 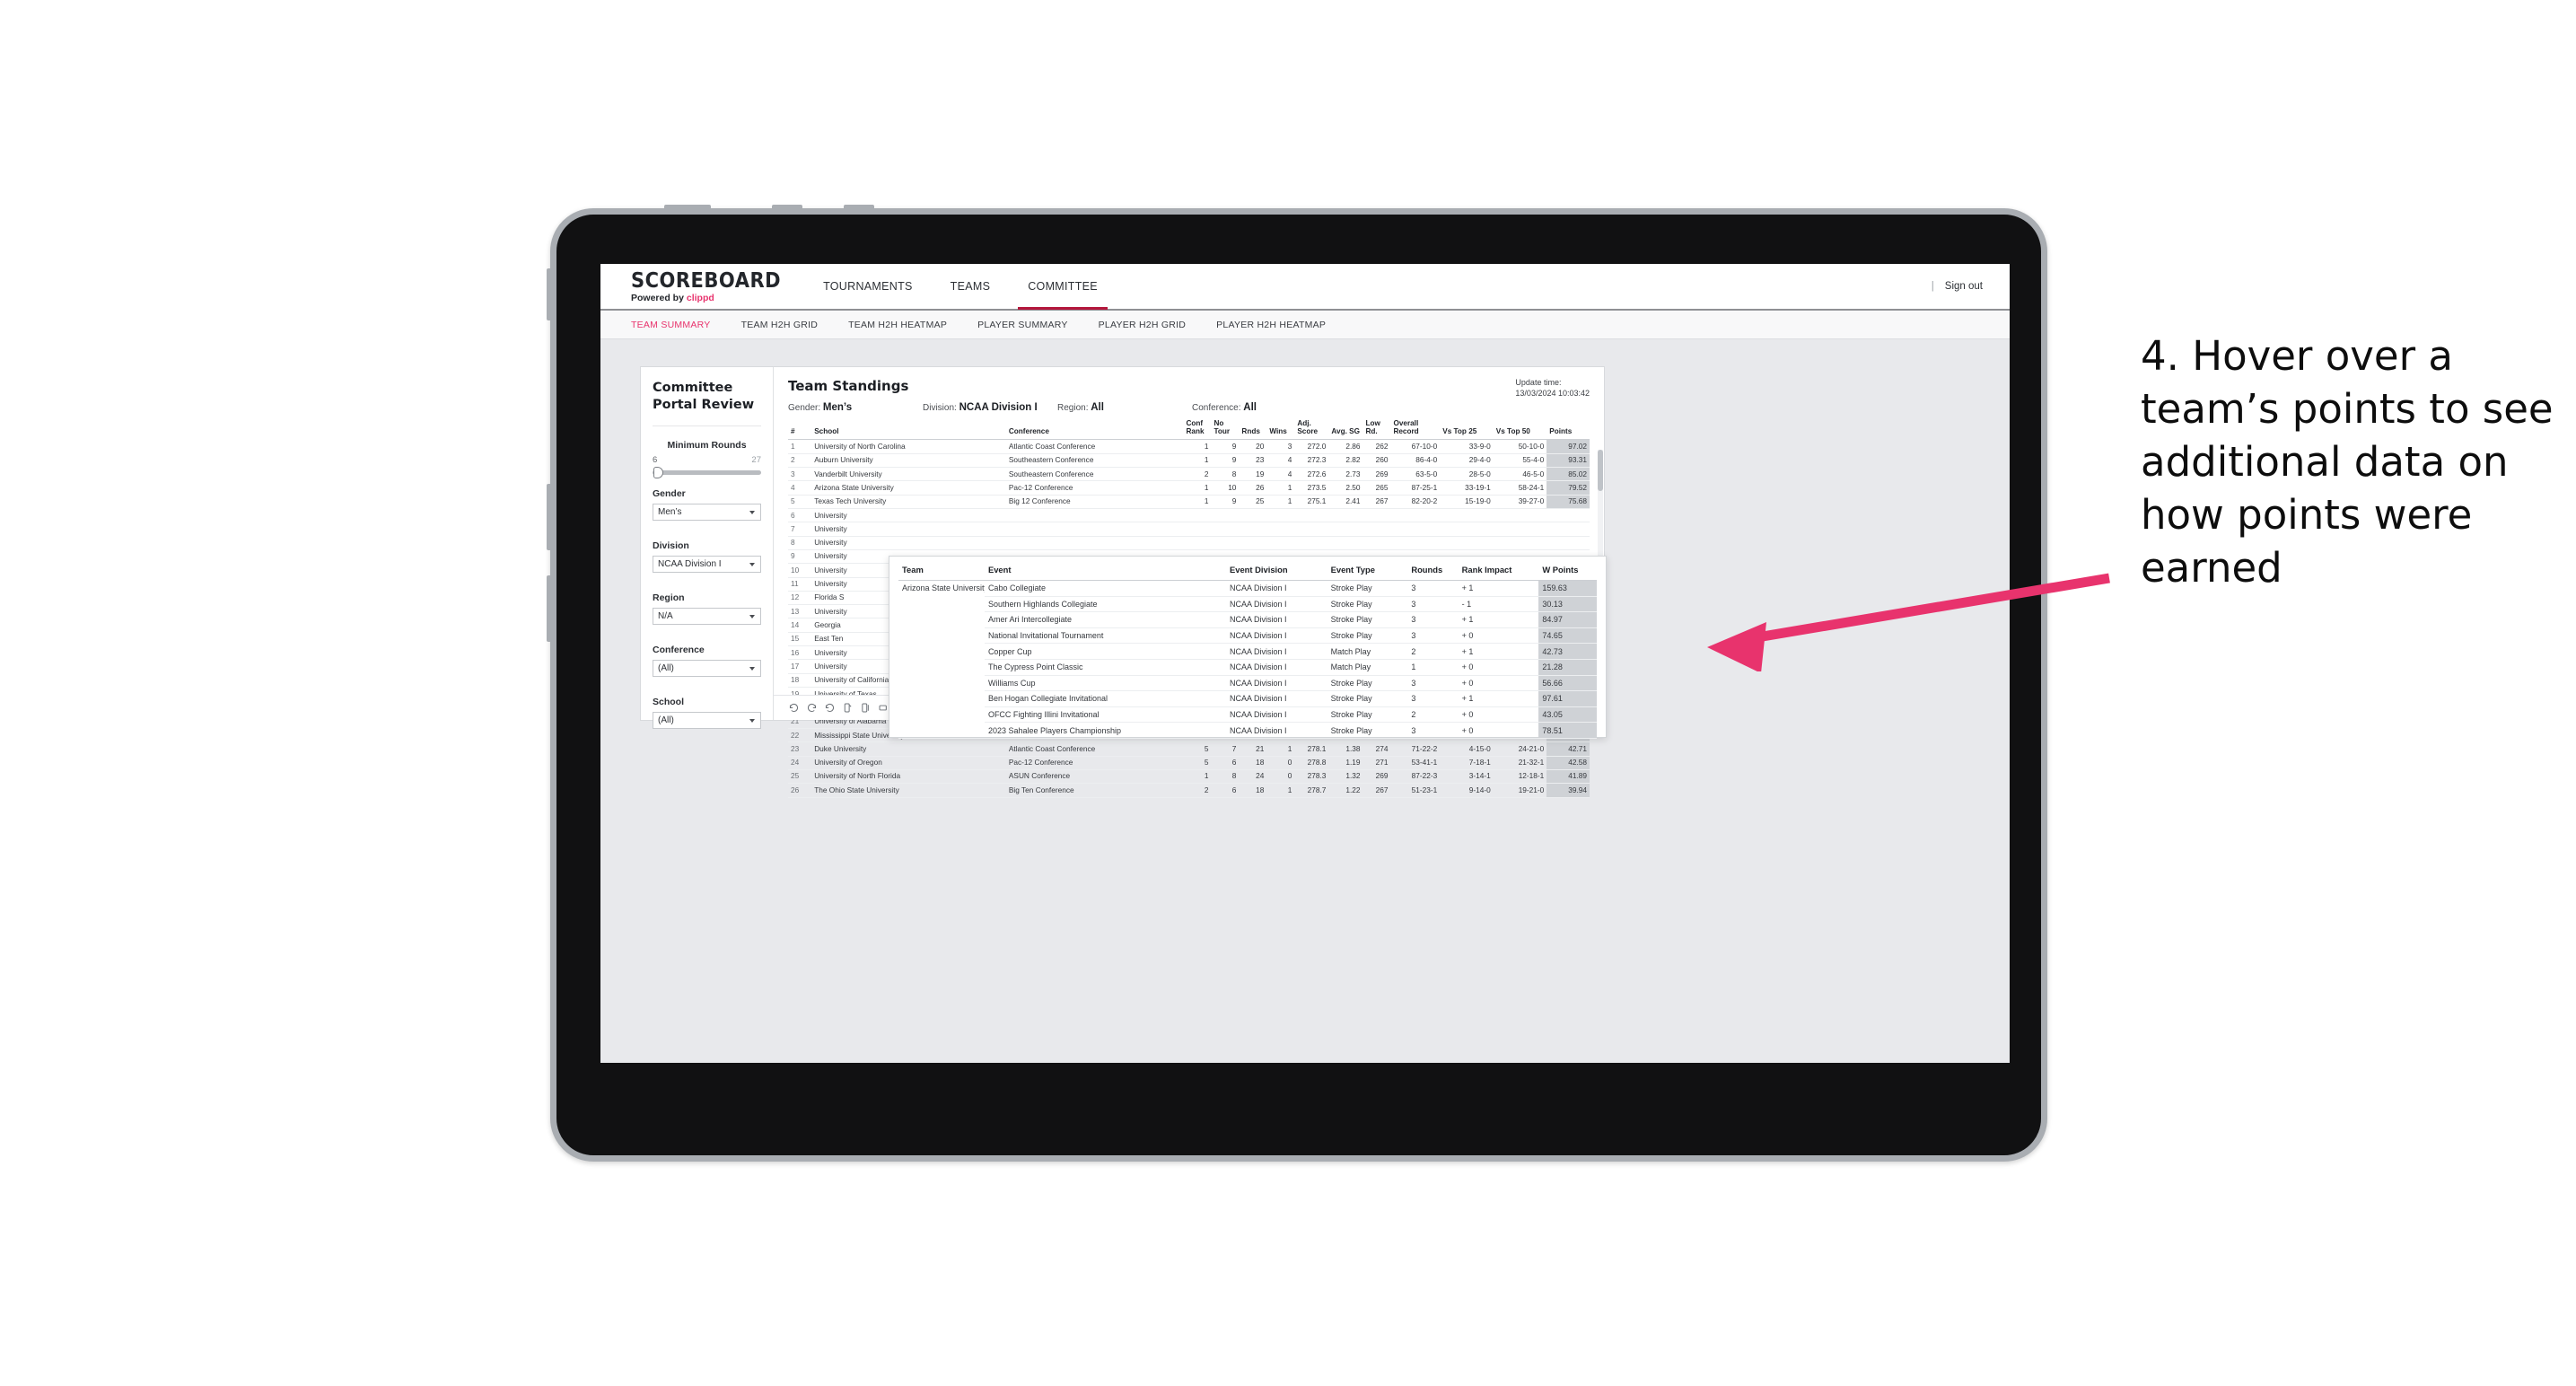 What do you see at coordinates (1345, 430) in the screenshot?
I see `col-avg-sg: Avg. SG` at bounding box center [1345, 430].